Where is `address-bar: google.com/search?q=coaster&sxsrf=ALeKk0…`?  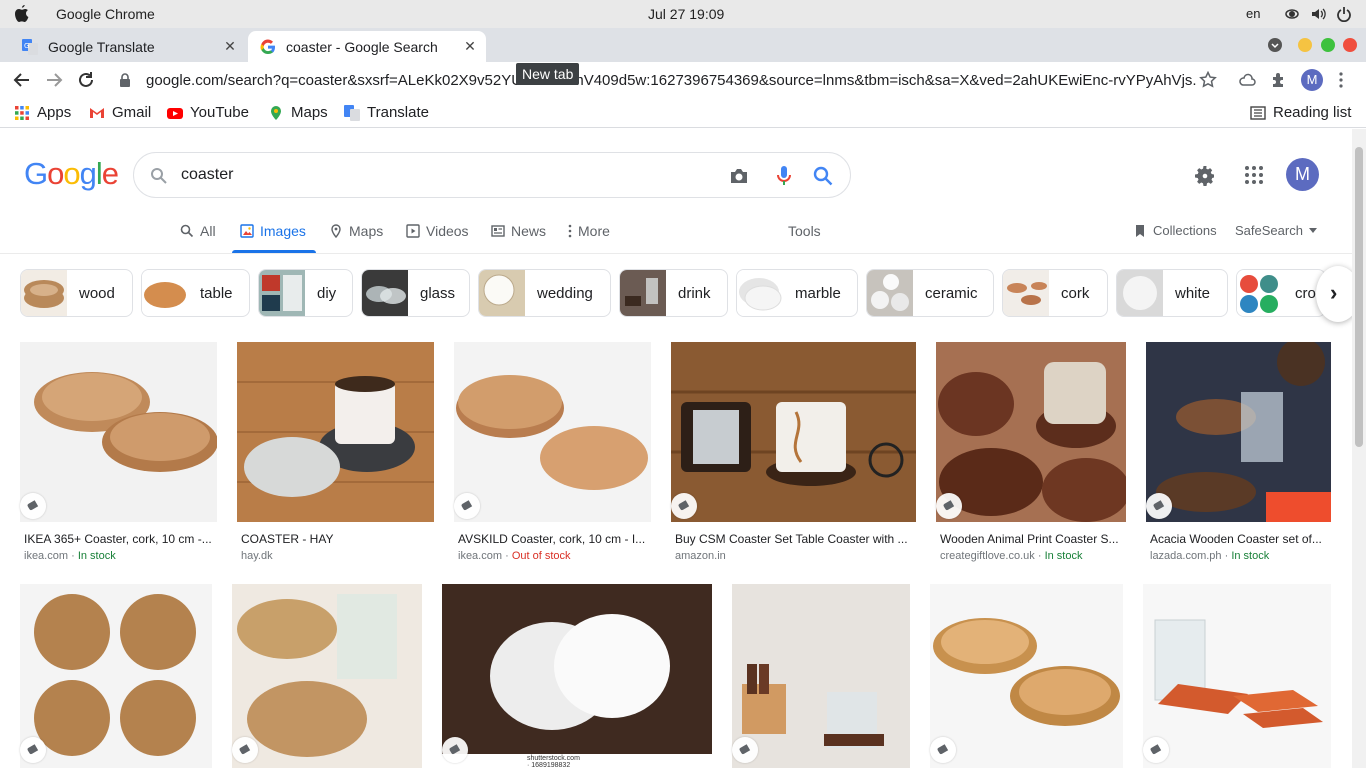 address-bar: google.com/search?q=coaster&sxsrf=ALeKk0… is located at coordinates (667, 80).